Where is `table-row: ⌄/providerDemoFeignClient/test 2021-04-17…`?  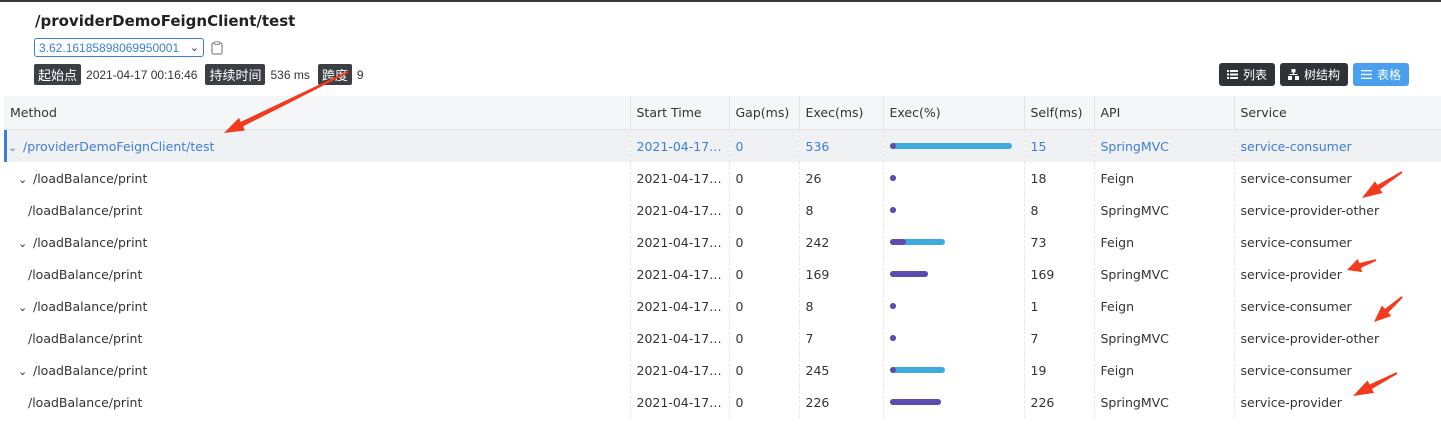 table-row: ⌄/providerDemoFeignClient/test 2021-04-17… is located at coordinates (722, 145).